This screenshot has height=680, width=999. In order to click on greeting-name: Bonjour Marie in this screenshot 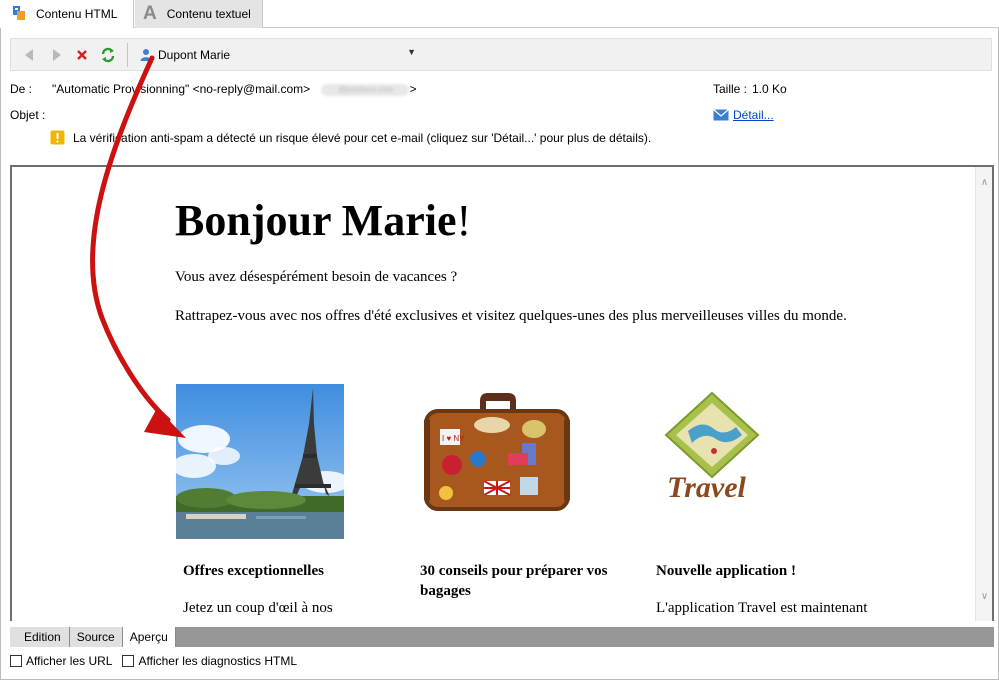, I will do `click(316, 220)`.